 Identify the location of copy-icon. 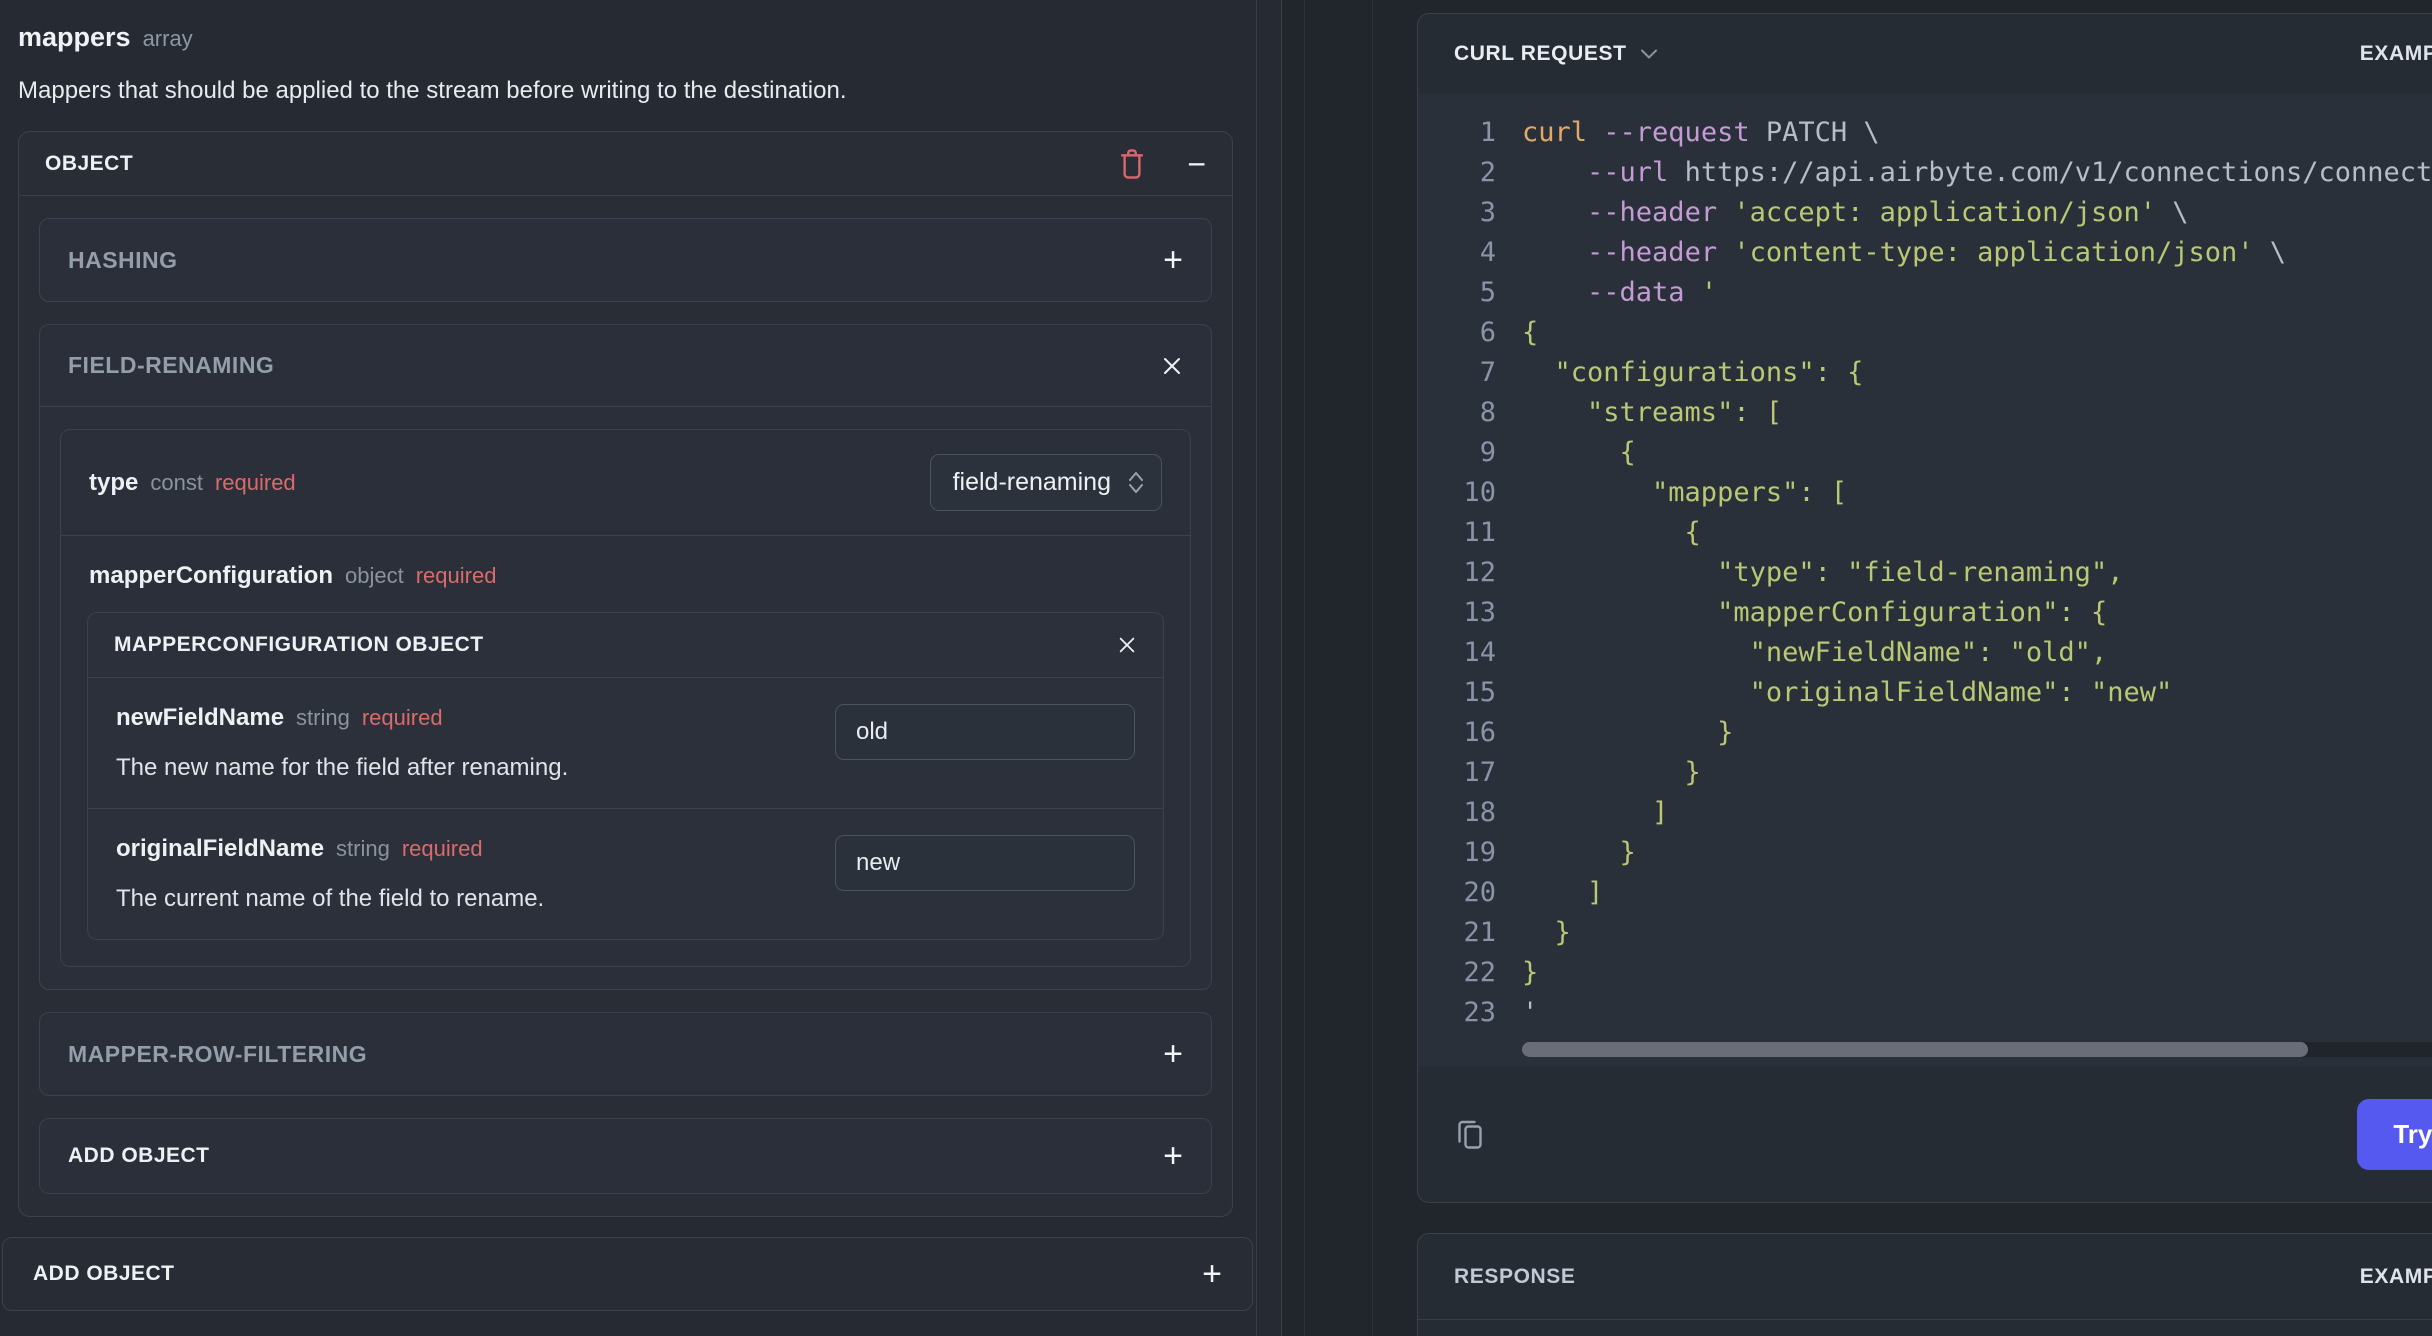
(1470, 1134).